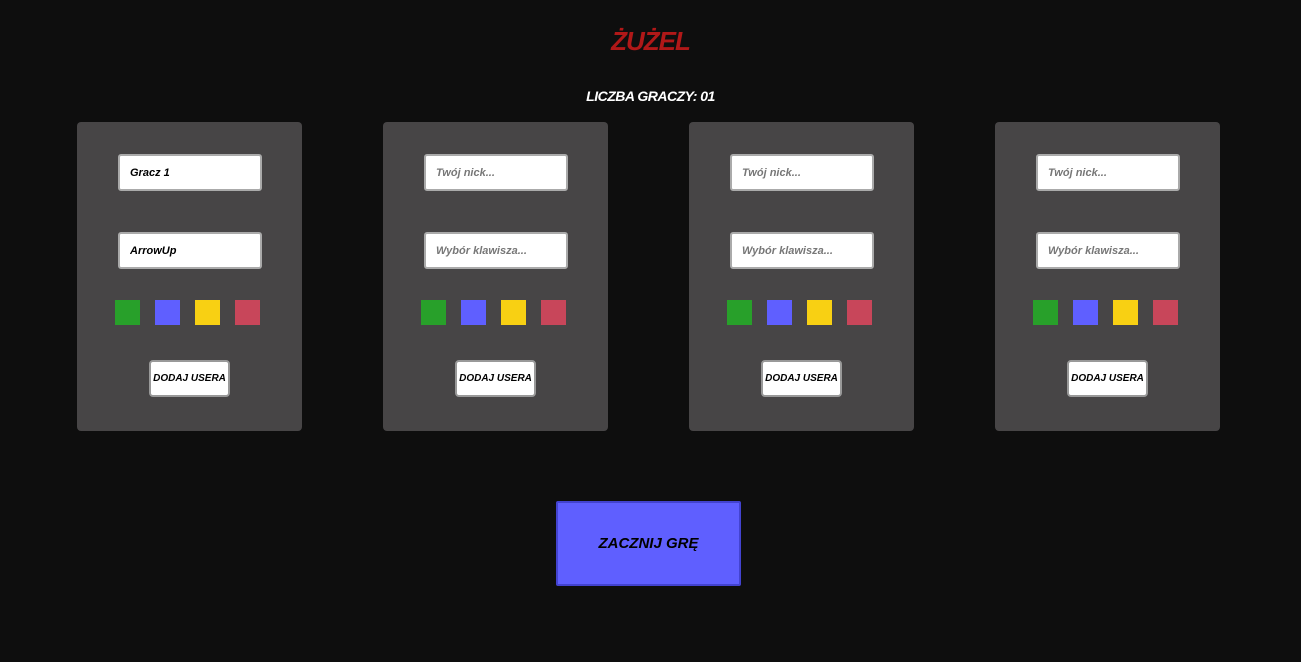 Image resolution: width=1301 pixels, height=662 pixels. I want to click on game-title: Żużel, so click(651, 41).